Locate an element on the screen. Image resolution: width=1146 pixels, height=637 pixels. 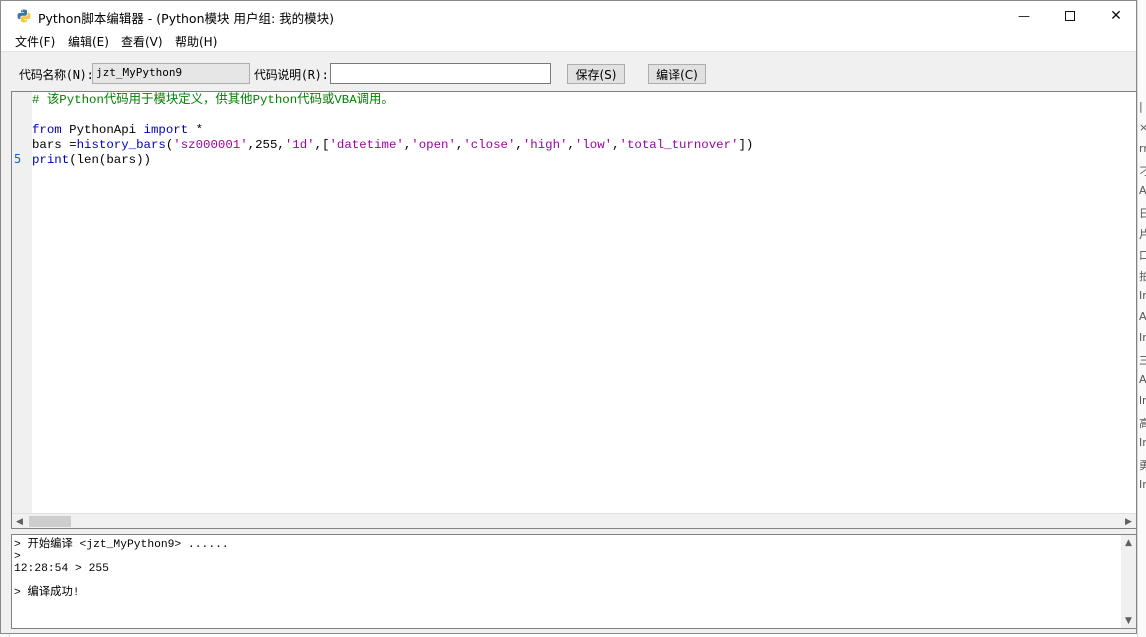
menu-bar: 文件(F) 编辑(E) 查看(V) 帮助(H) is located at coordinates (568, 41).